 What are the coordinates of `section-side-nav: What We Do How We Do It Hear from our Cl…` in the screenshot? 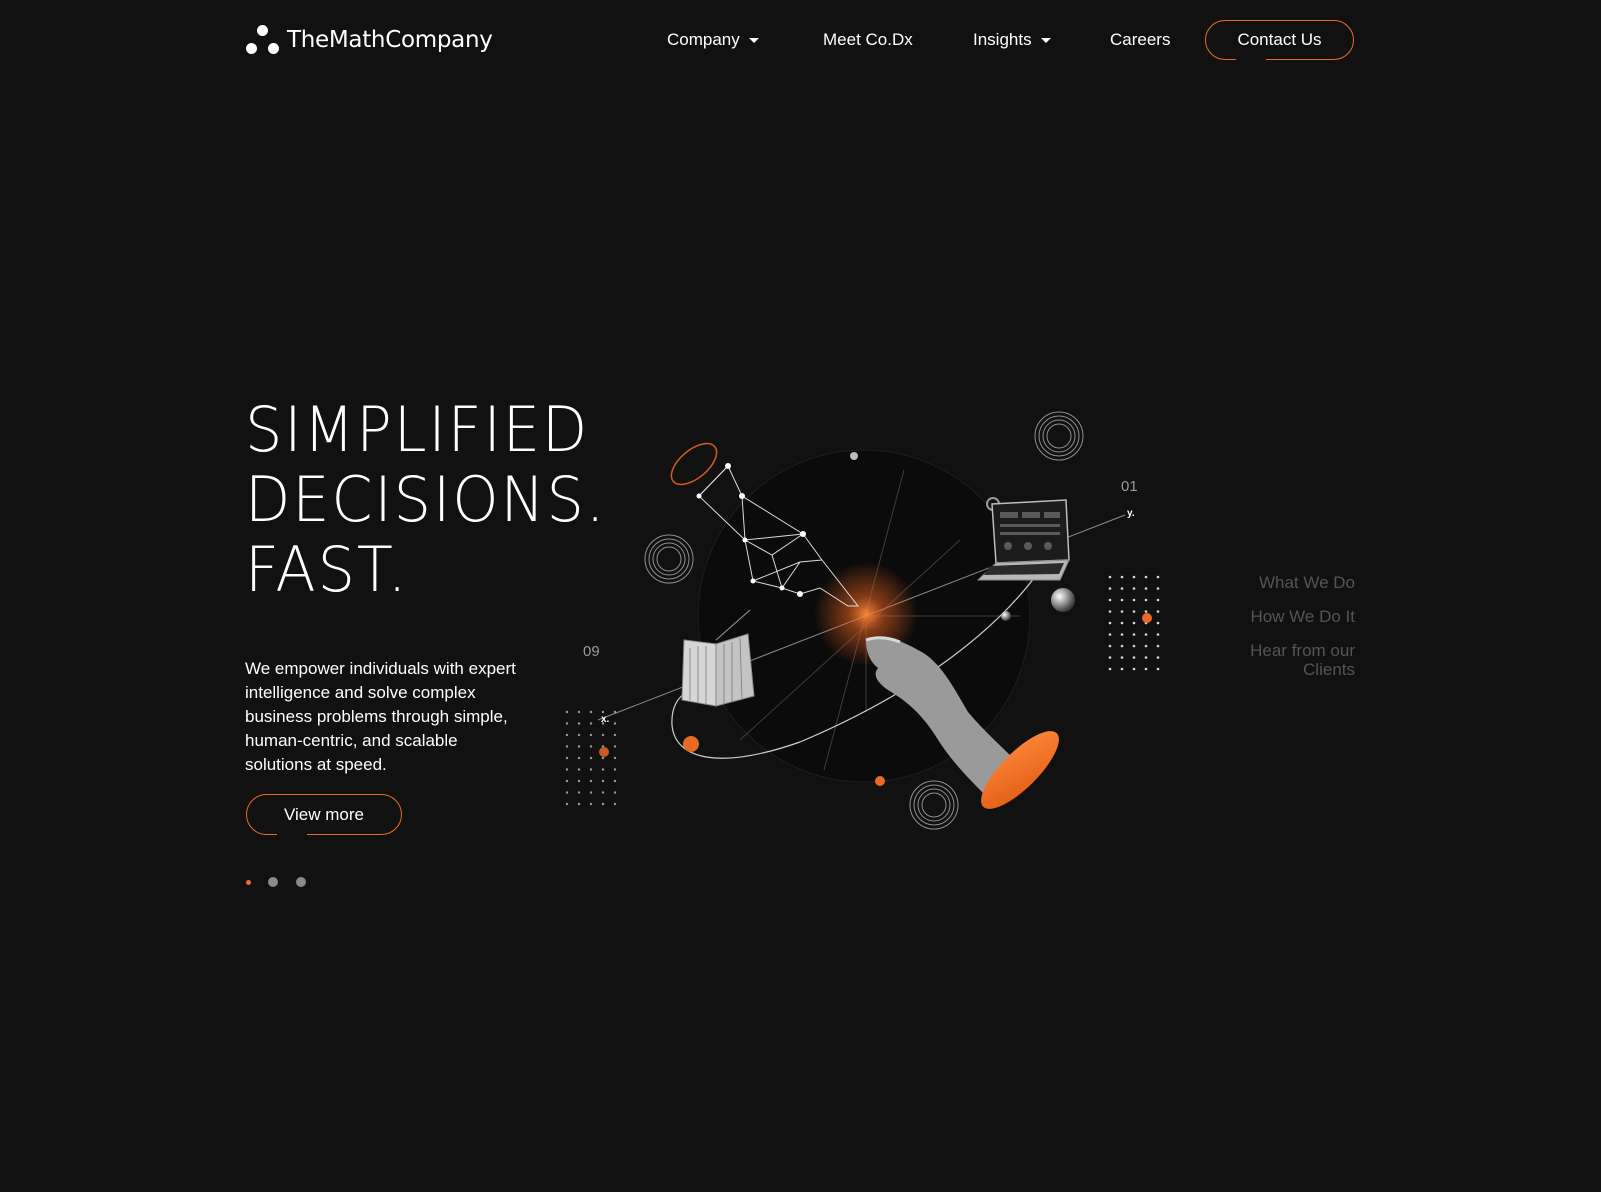 It's located at (1290, 633).